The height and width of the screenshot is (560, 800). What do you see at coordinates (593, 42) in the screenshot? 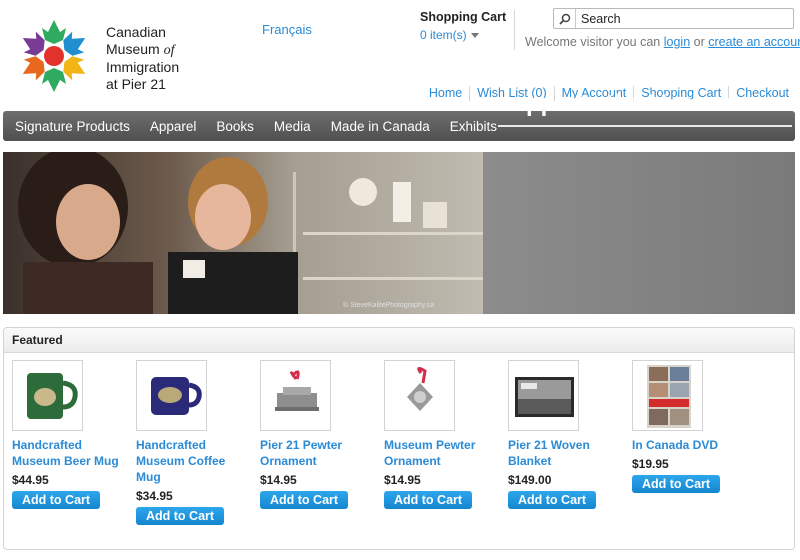
I see `welcome-text: Welcome visitor you can` at bounding box center [593, 42].